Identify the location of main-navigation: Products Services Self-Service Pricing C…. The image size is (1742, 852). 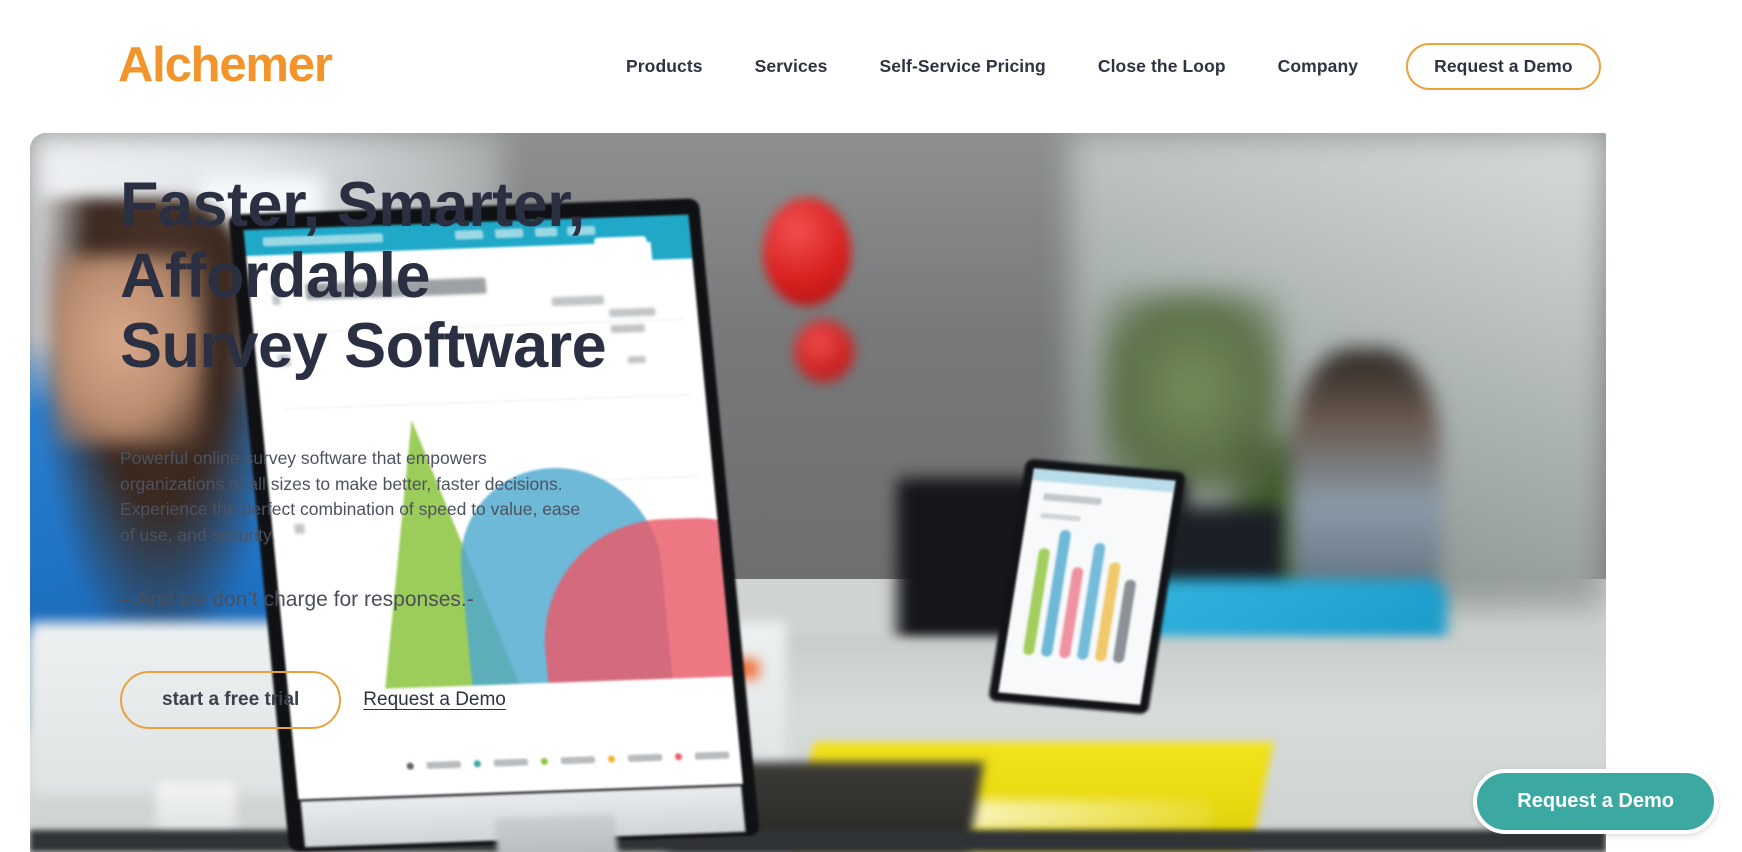
(1100, 66).